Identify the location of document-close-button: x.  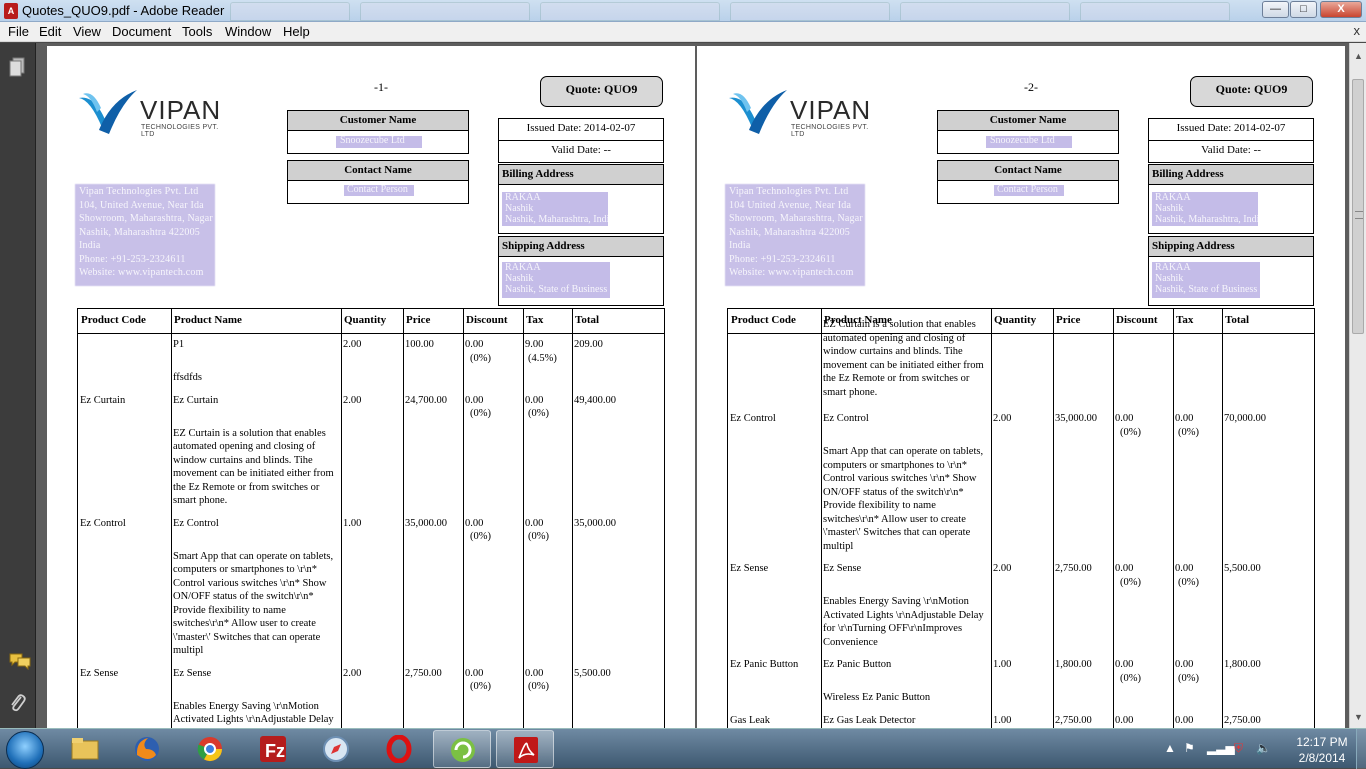
(1357, 30).